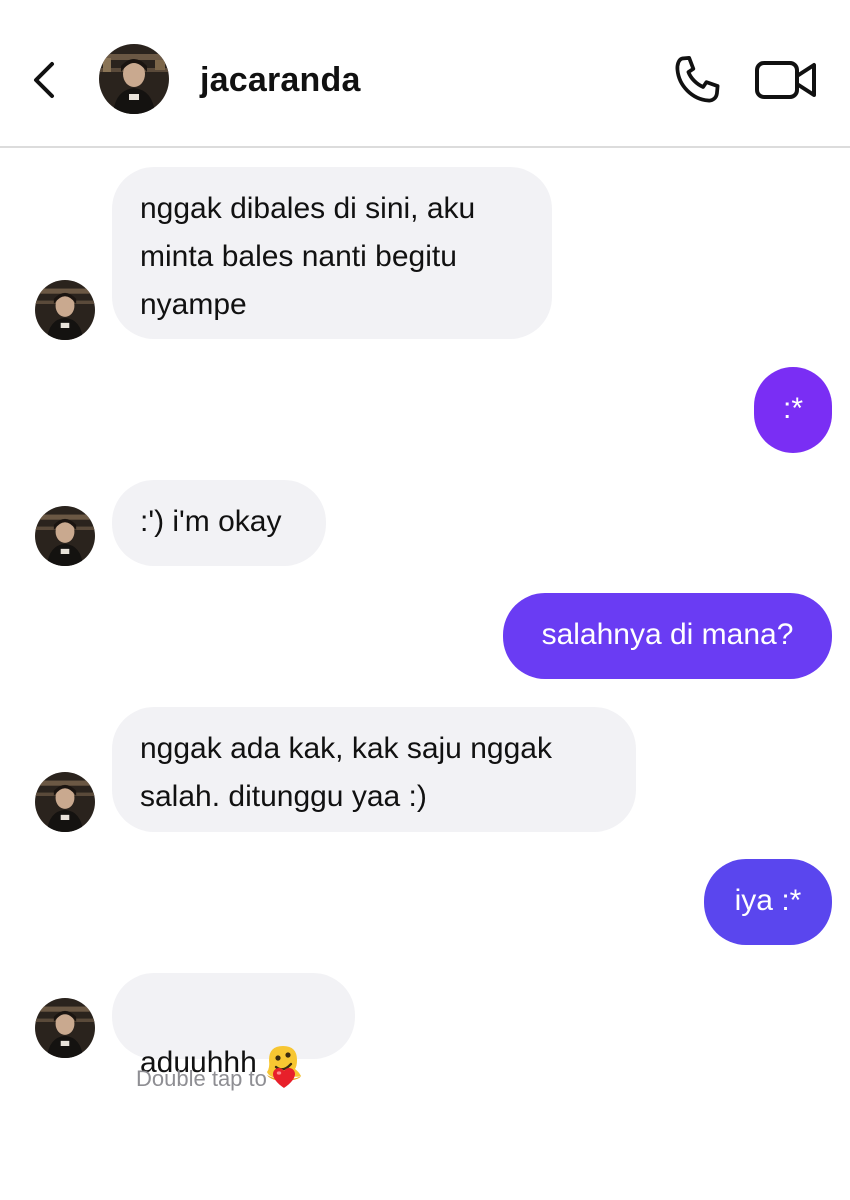 Image resolution: width=850 pixels, height=1200 pixels. I want to click on outgoing-message: salahnya di mana?, so click(667, 636).